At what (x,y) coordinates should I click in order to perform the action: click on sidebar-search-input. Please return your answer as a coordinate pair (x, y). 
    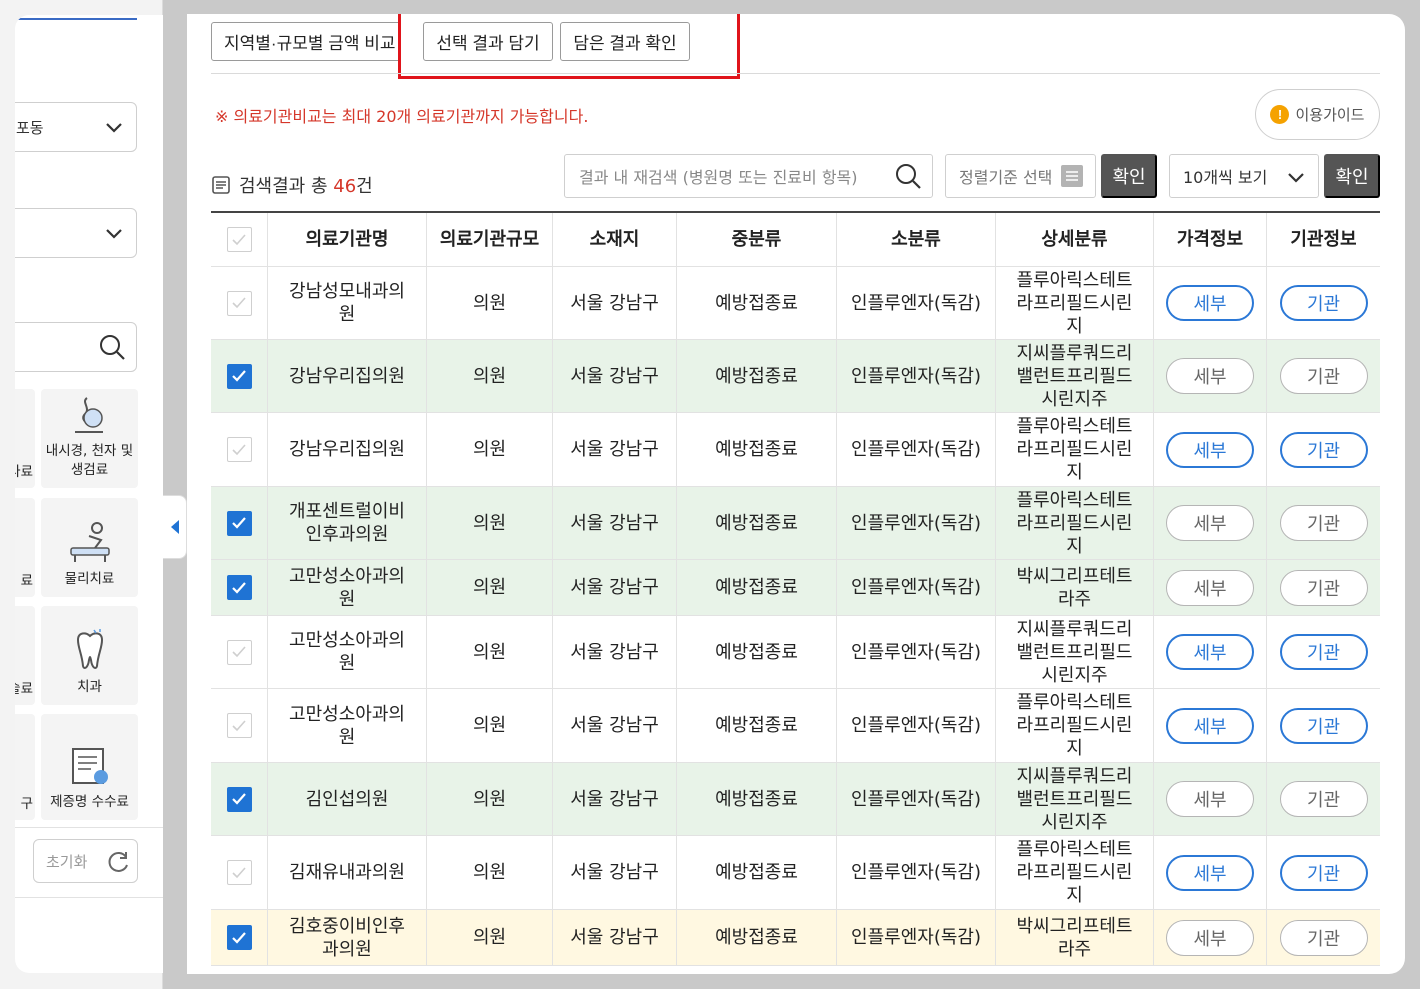
    Looking at the image, I should click on (76, 347).